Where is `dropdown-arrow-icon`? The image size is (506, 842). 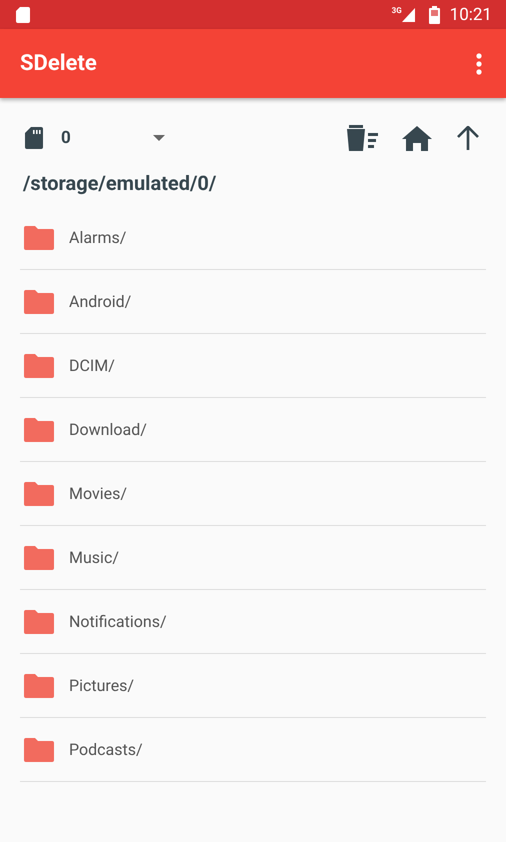 dropdown-arrow-icon is located at coordinates (159, 138).